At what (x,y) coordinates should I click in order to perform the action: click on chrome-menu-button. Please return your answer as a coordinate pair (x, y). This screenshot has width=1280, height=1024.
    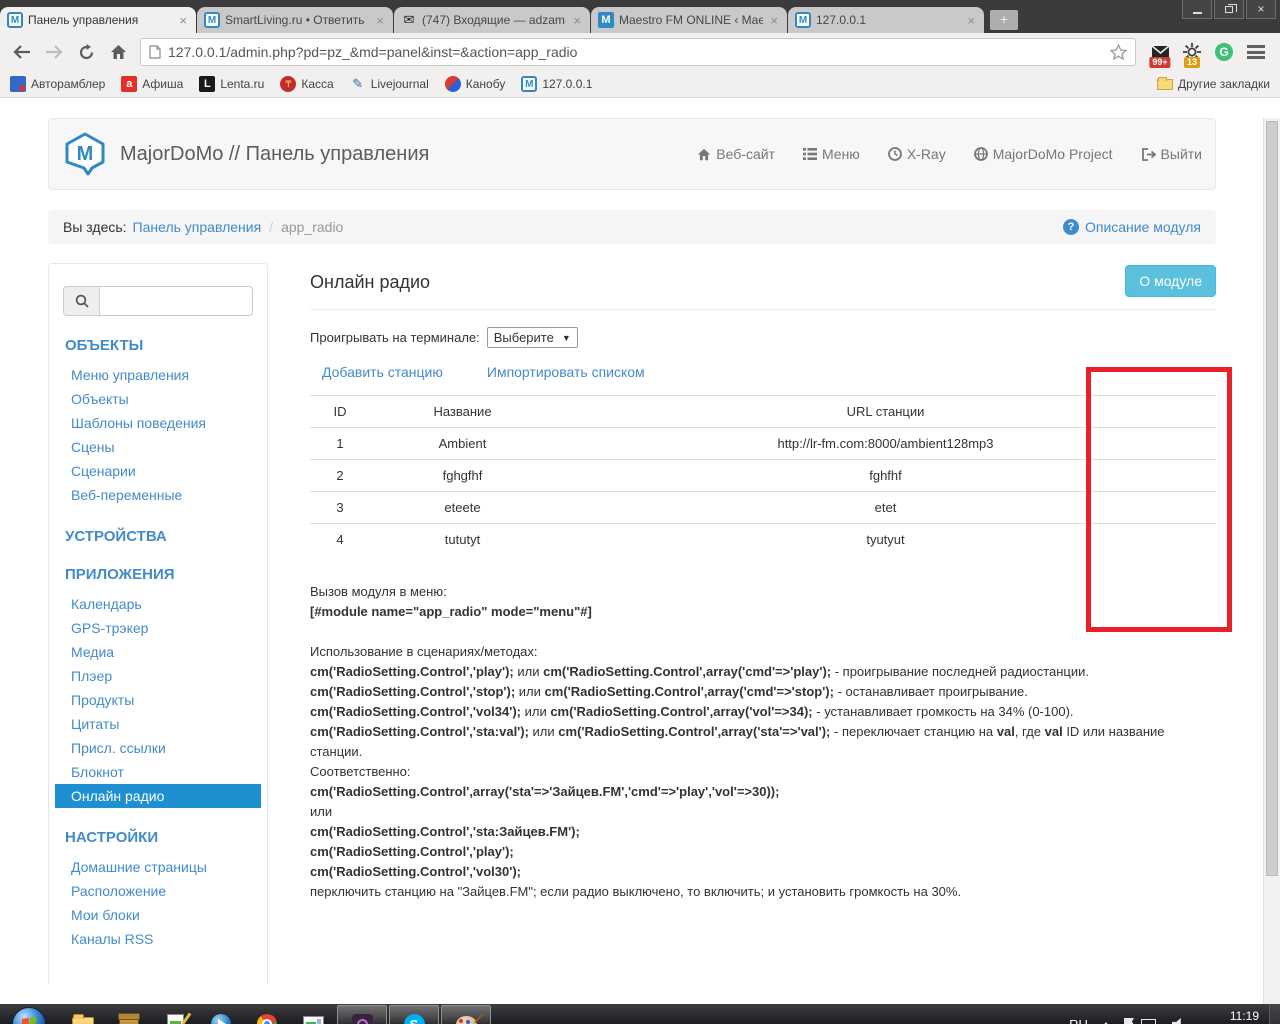
    Looking at the image, I should click on (1256, 52).